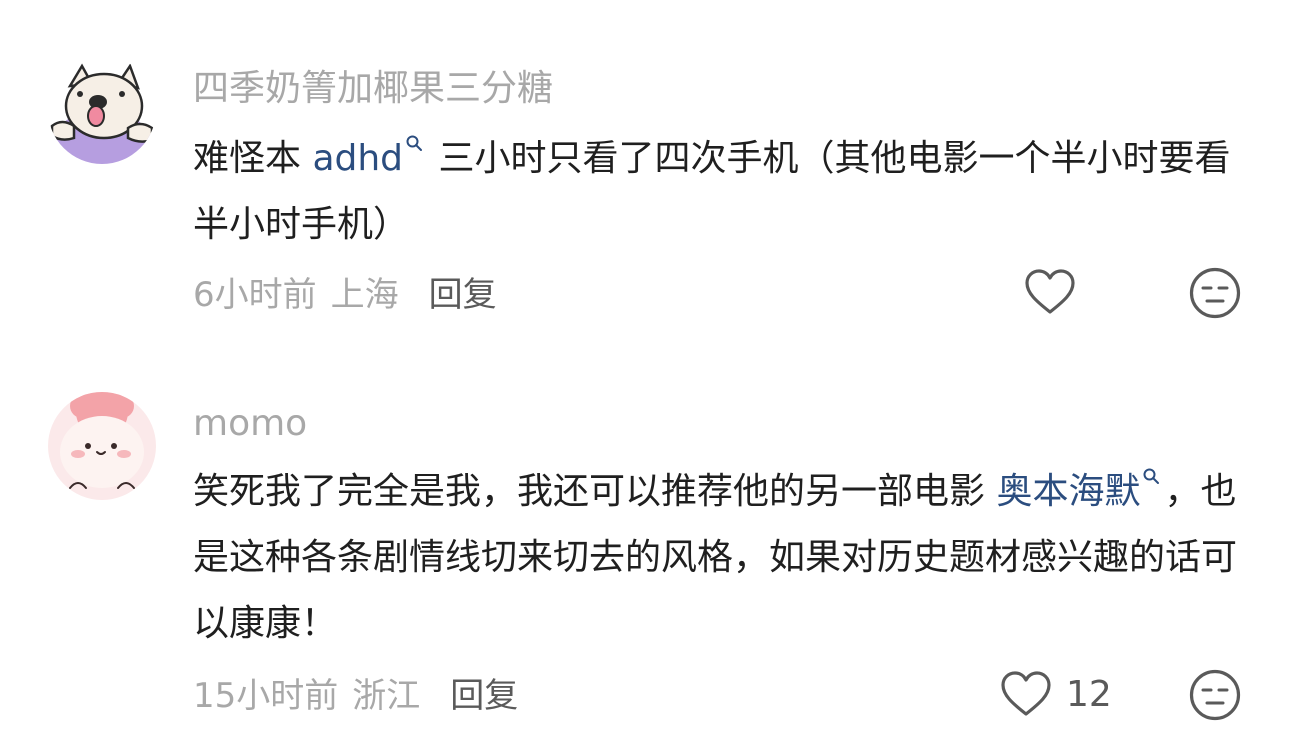 The width and height of the screenshot is (1290, 732). I want to click on search-link-text: 奥本海默, so click(1068, 491).